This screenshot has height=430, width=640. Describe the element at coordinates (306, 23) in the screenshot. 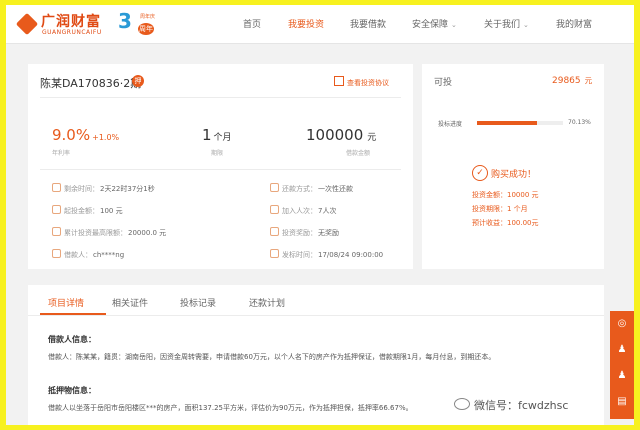

I see `nav-invest: 我要投资` at that location.